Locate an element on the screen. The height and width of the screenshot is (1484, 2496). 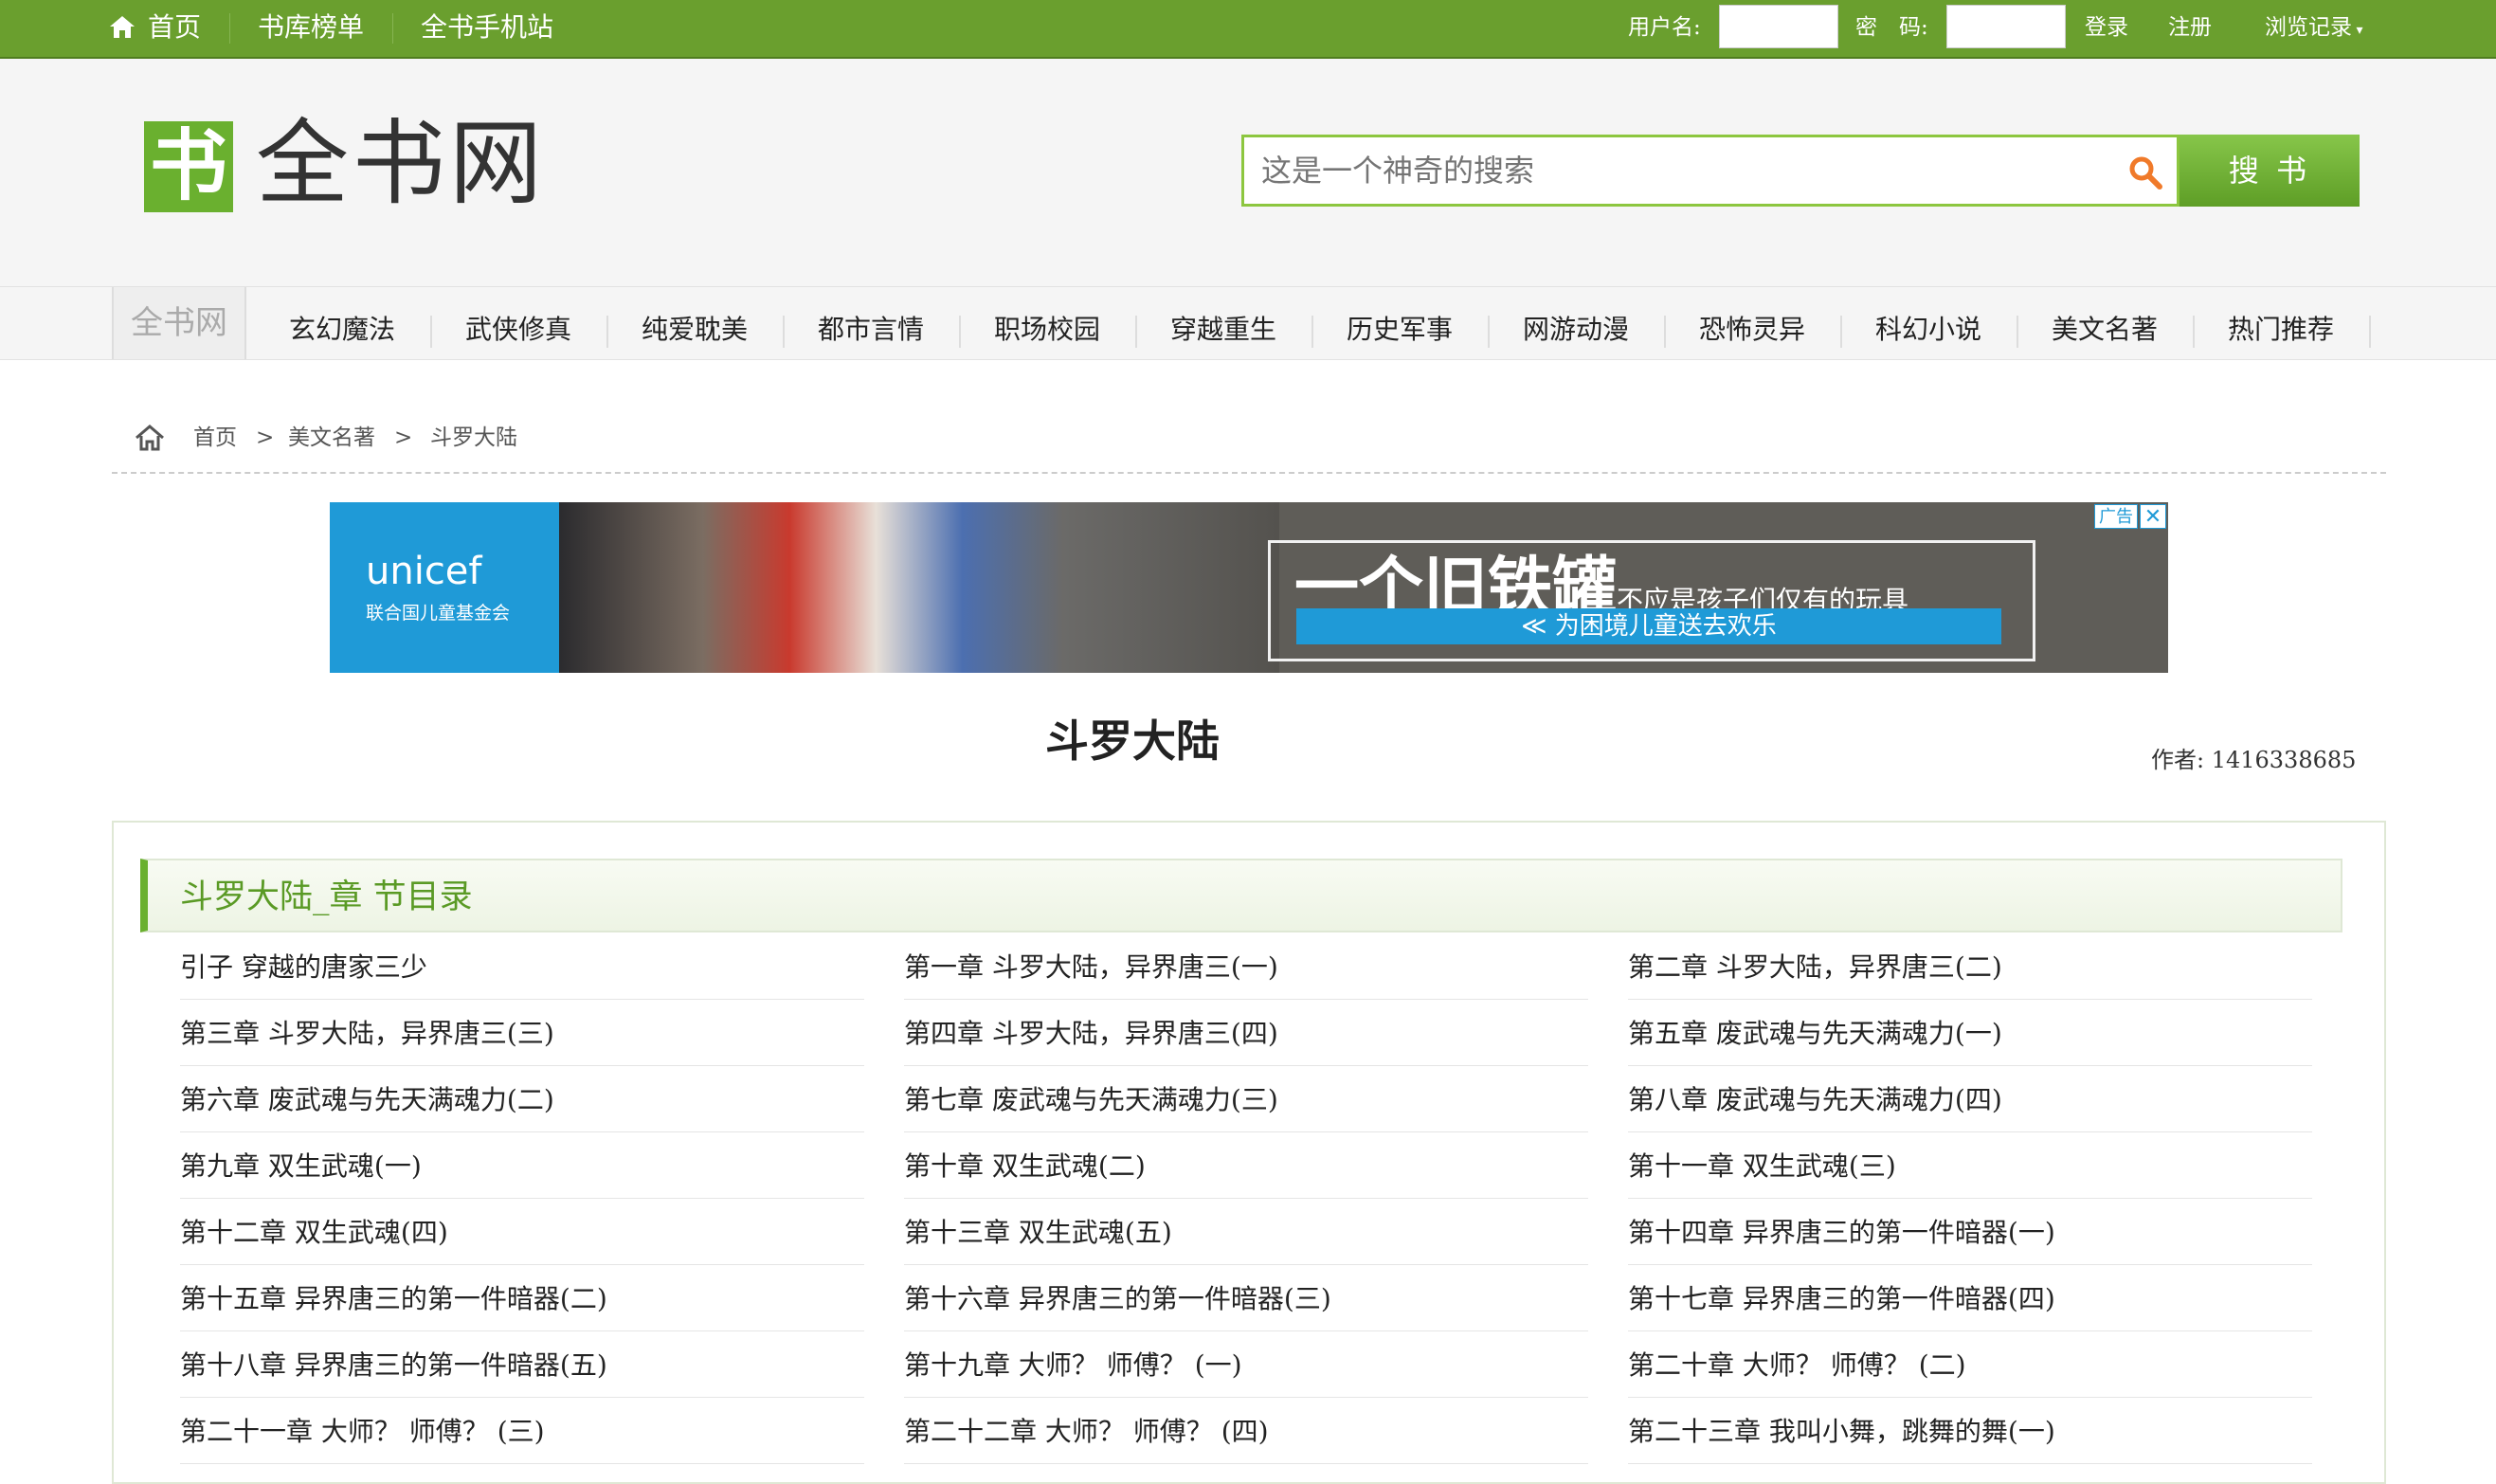
chapter-link: 第八章 废武魂与先天满魂力(四) is located at coordinates (1970, 1098).